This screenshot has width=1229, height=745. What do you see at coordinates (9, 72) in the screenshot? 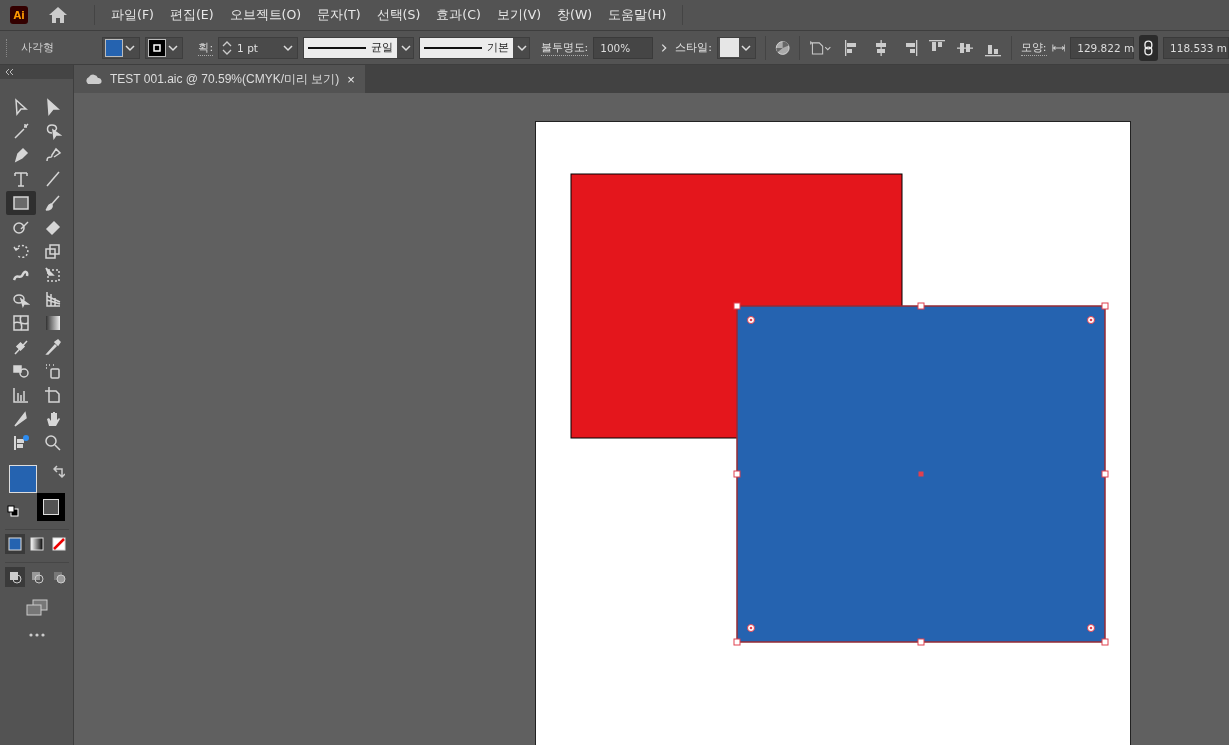
I see `collapse-icon` at bounding box center [9, 72].